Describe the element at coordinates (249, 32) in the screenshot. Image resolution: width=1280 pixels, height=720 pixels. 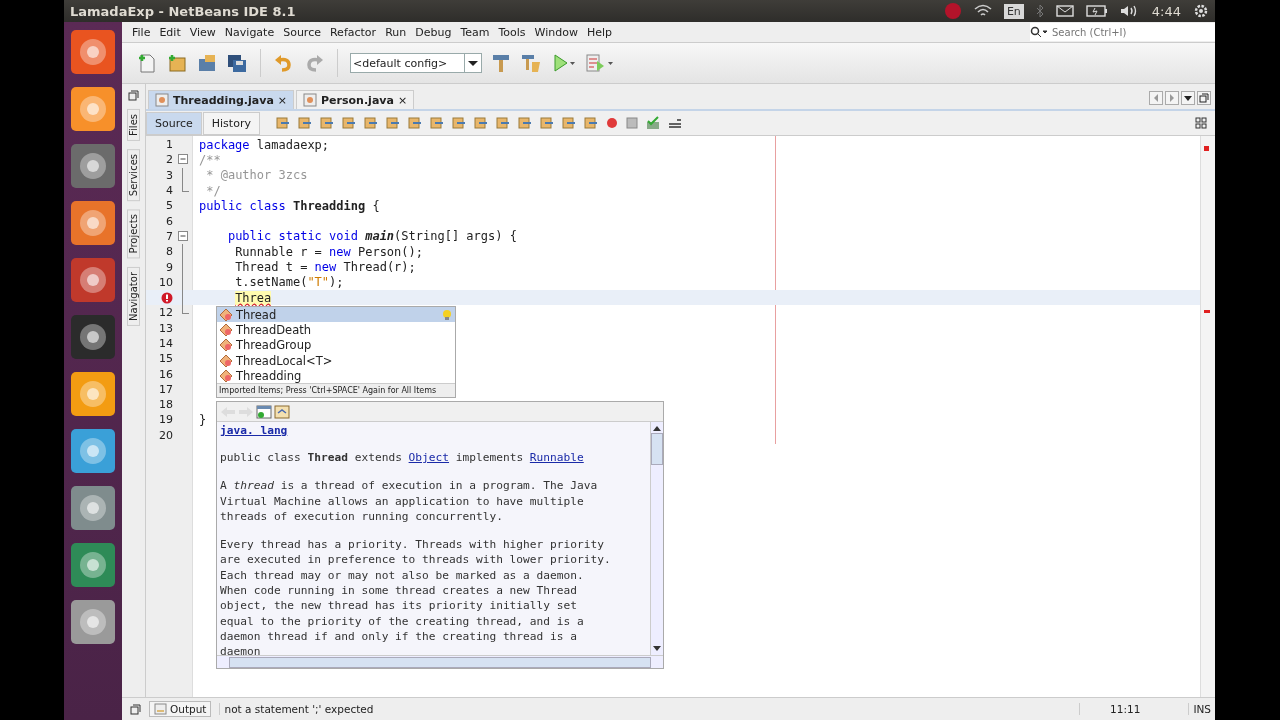
I see `menu-item: Navigate` at that location.